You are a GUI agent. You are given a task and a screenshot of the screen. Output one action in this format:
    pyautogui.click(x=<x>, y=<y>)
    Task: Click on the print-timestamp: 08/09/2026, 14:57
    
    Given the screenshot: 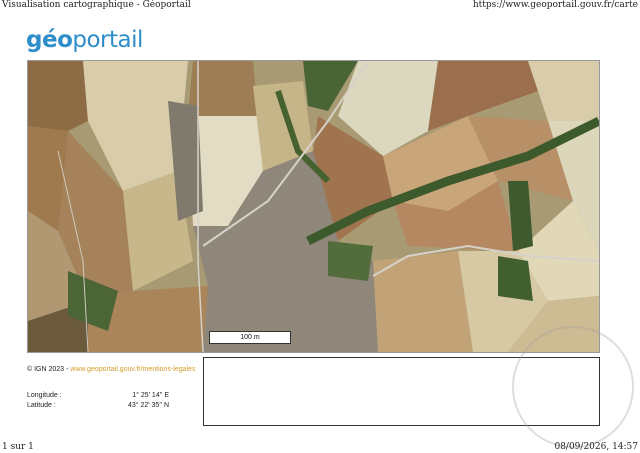 What is the action you would take?
    pyautogui.click(x=596, y=447)
    